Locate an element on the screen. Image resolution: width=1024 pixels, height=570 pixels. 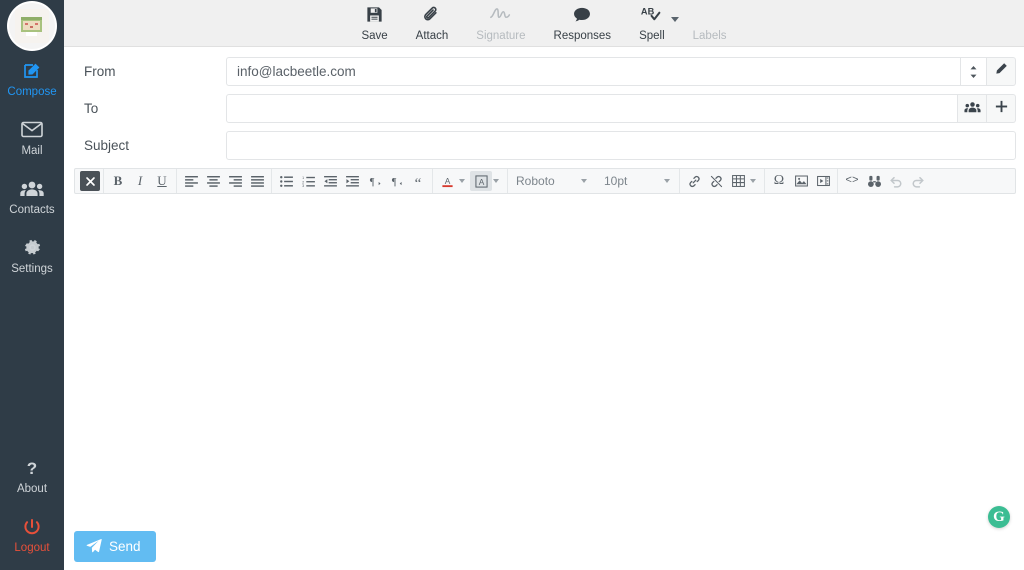
sidebar-item-mail: Mail is located at coordinates (32, 137).